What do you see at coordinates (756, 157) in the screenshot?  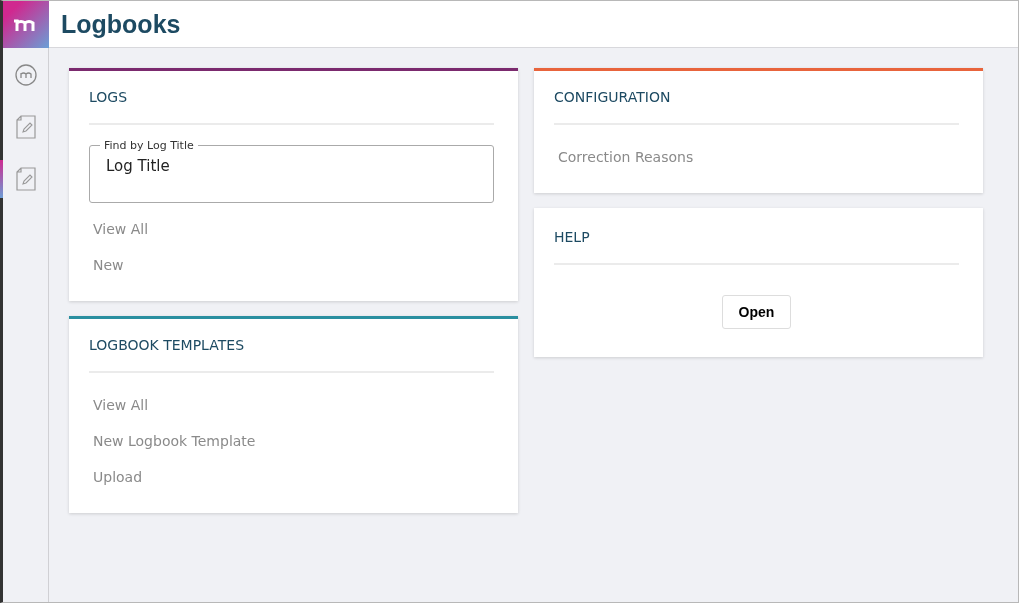 I see `menu-link: Correction Reasons` at bounding box center [756, 157].